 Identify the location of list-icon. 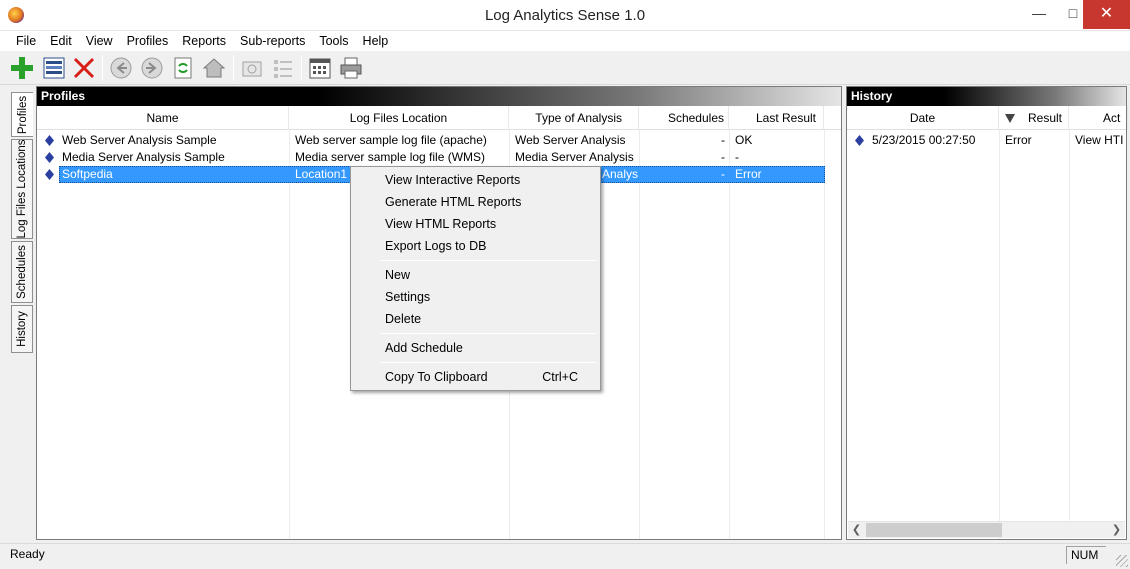
(54, 68).